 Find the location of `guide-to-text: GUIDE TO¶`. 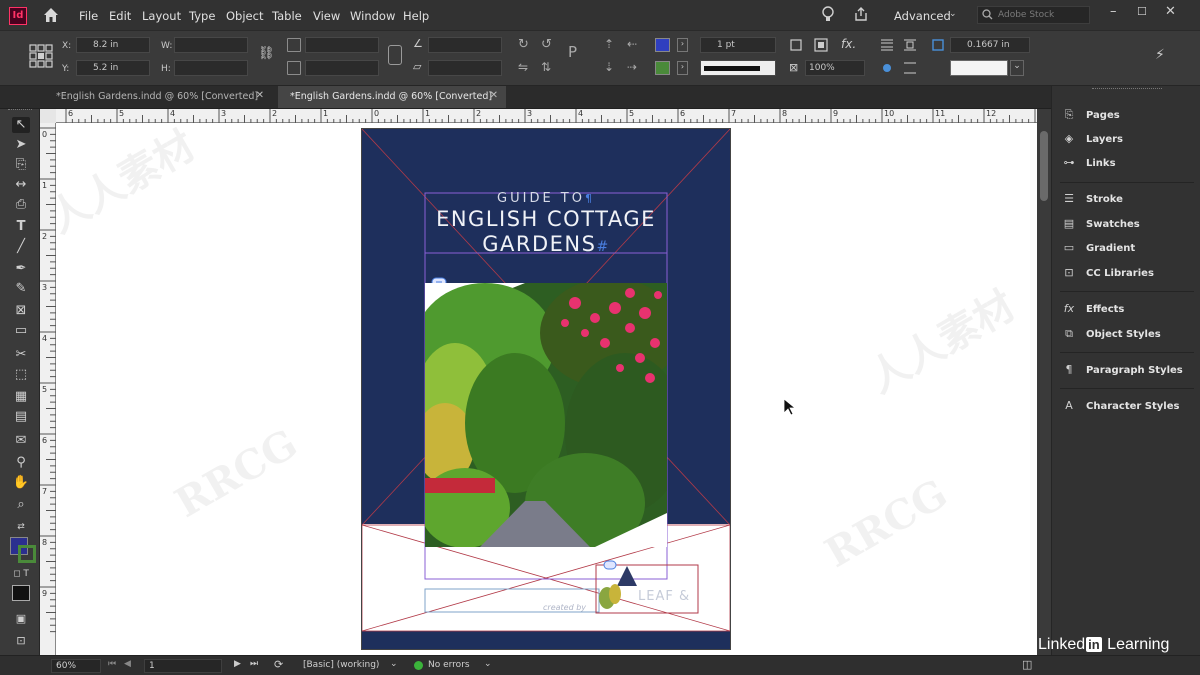

guide-to-text: GUIDE TO¶ is located at coordinates (546, 198).